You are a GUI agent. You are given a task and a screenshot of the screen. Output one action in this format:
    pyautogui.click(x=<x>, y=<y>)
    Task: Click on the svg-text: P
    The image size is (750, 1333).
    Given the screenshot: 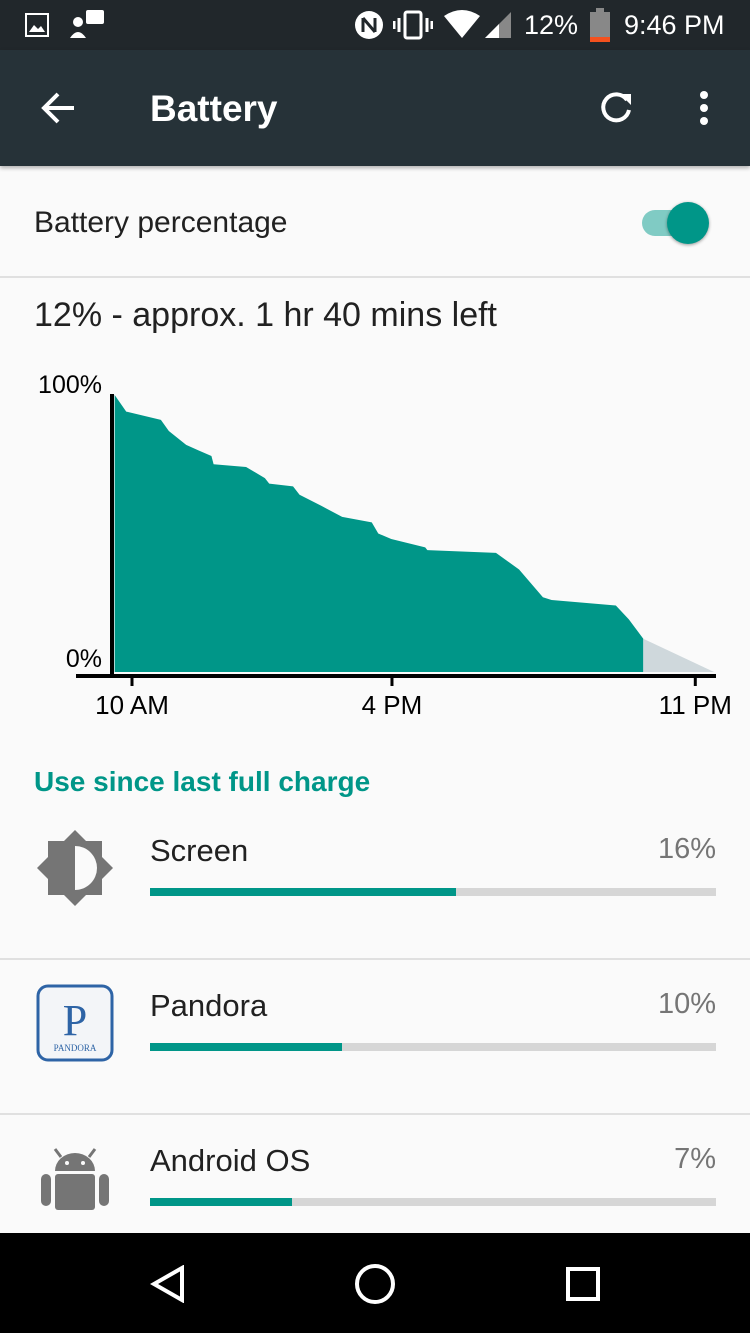 What is the action you would take?
    pyautogui.click(x=75, y=1020)
    